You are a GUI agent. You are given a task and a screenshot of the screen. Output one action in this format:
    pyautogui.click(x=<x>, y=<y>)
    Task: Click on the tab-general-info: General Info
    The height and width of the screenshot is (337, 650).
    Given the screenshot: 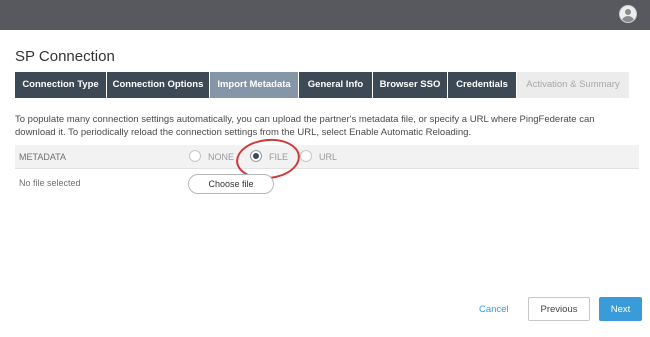 What is the action you would take?
    pyautogui.click(x=335, y=85)
    